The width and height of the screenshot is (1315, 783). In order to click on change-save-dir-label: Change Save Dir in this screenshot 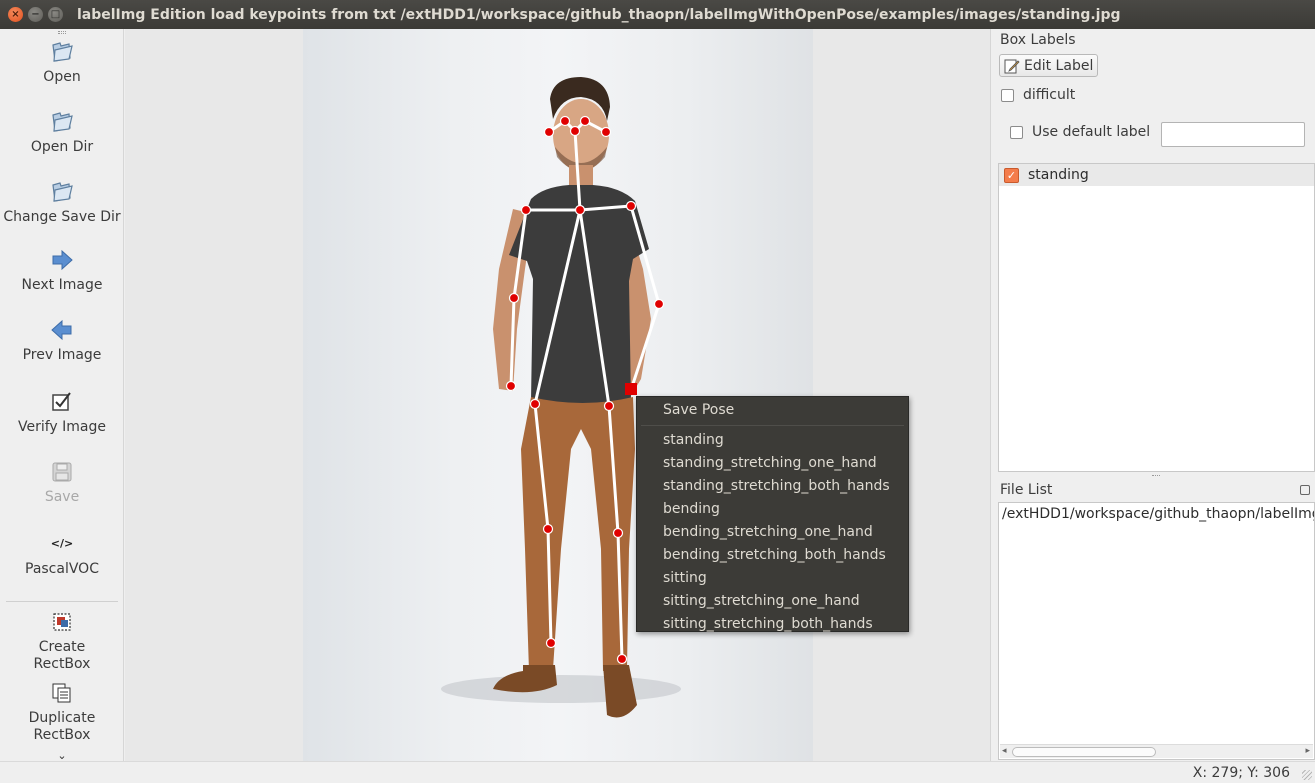, I will do `click(62, 217)`.